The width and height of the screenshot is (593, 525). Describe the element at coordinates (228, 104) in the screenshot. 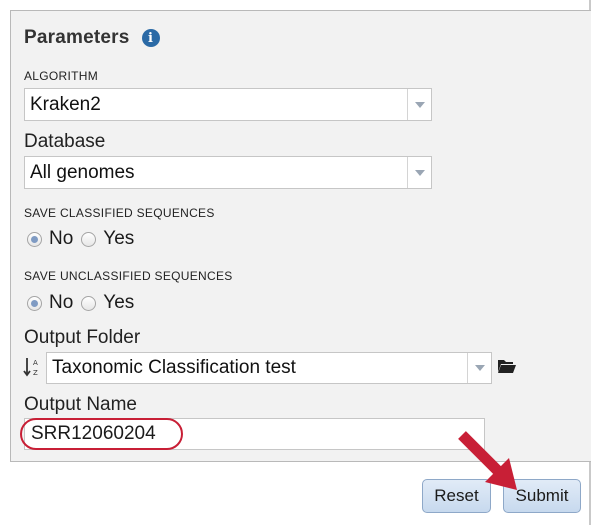

I see `algorithm-select: Kraken2` at that location.